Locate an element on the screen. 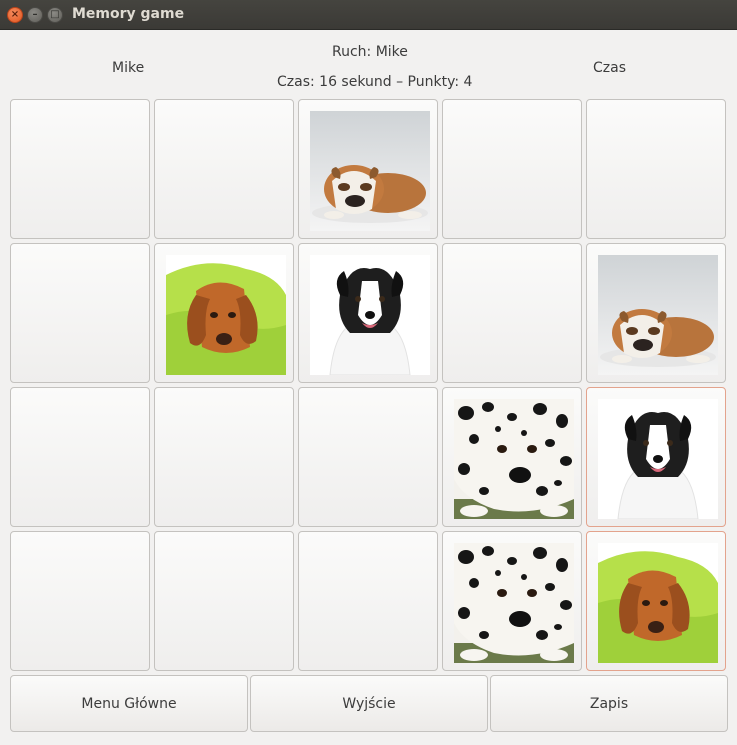 This screenshot has height=745, width=737. time-label: Czas is located at coordinates (609, 68).